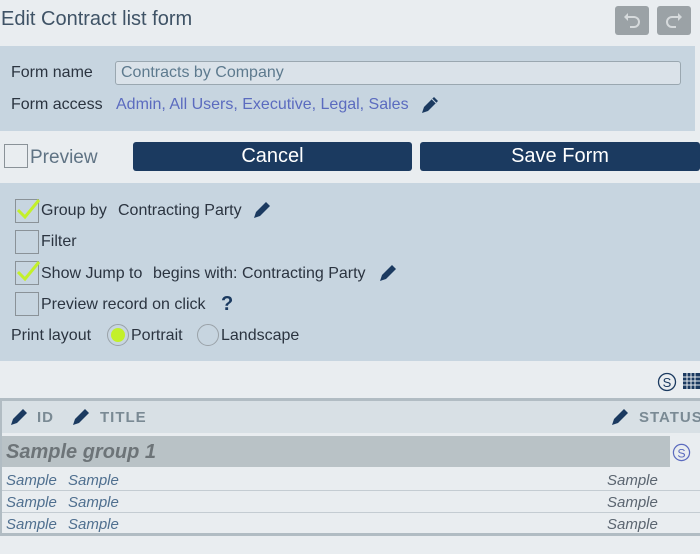  Describe the element at coordinates (19, 419) in the screenshot. I see `edit-id-column-pencil-icon` at that location.